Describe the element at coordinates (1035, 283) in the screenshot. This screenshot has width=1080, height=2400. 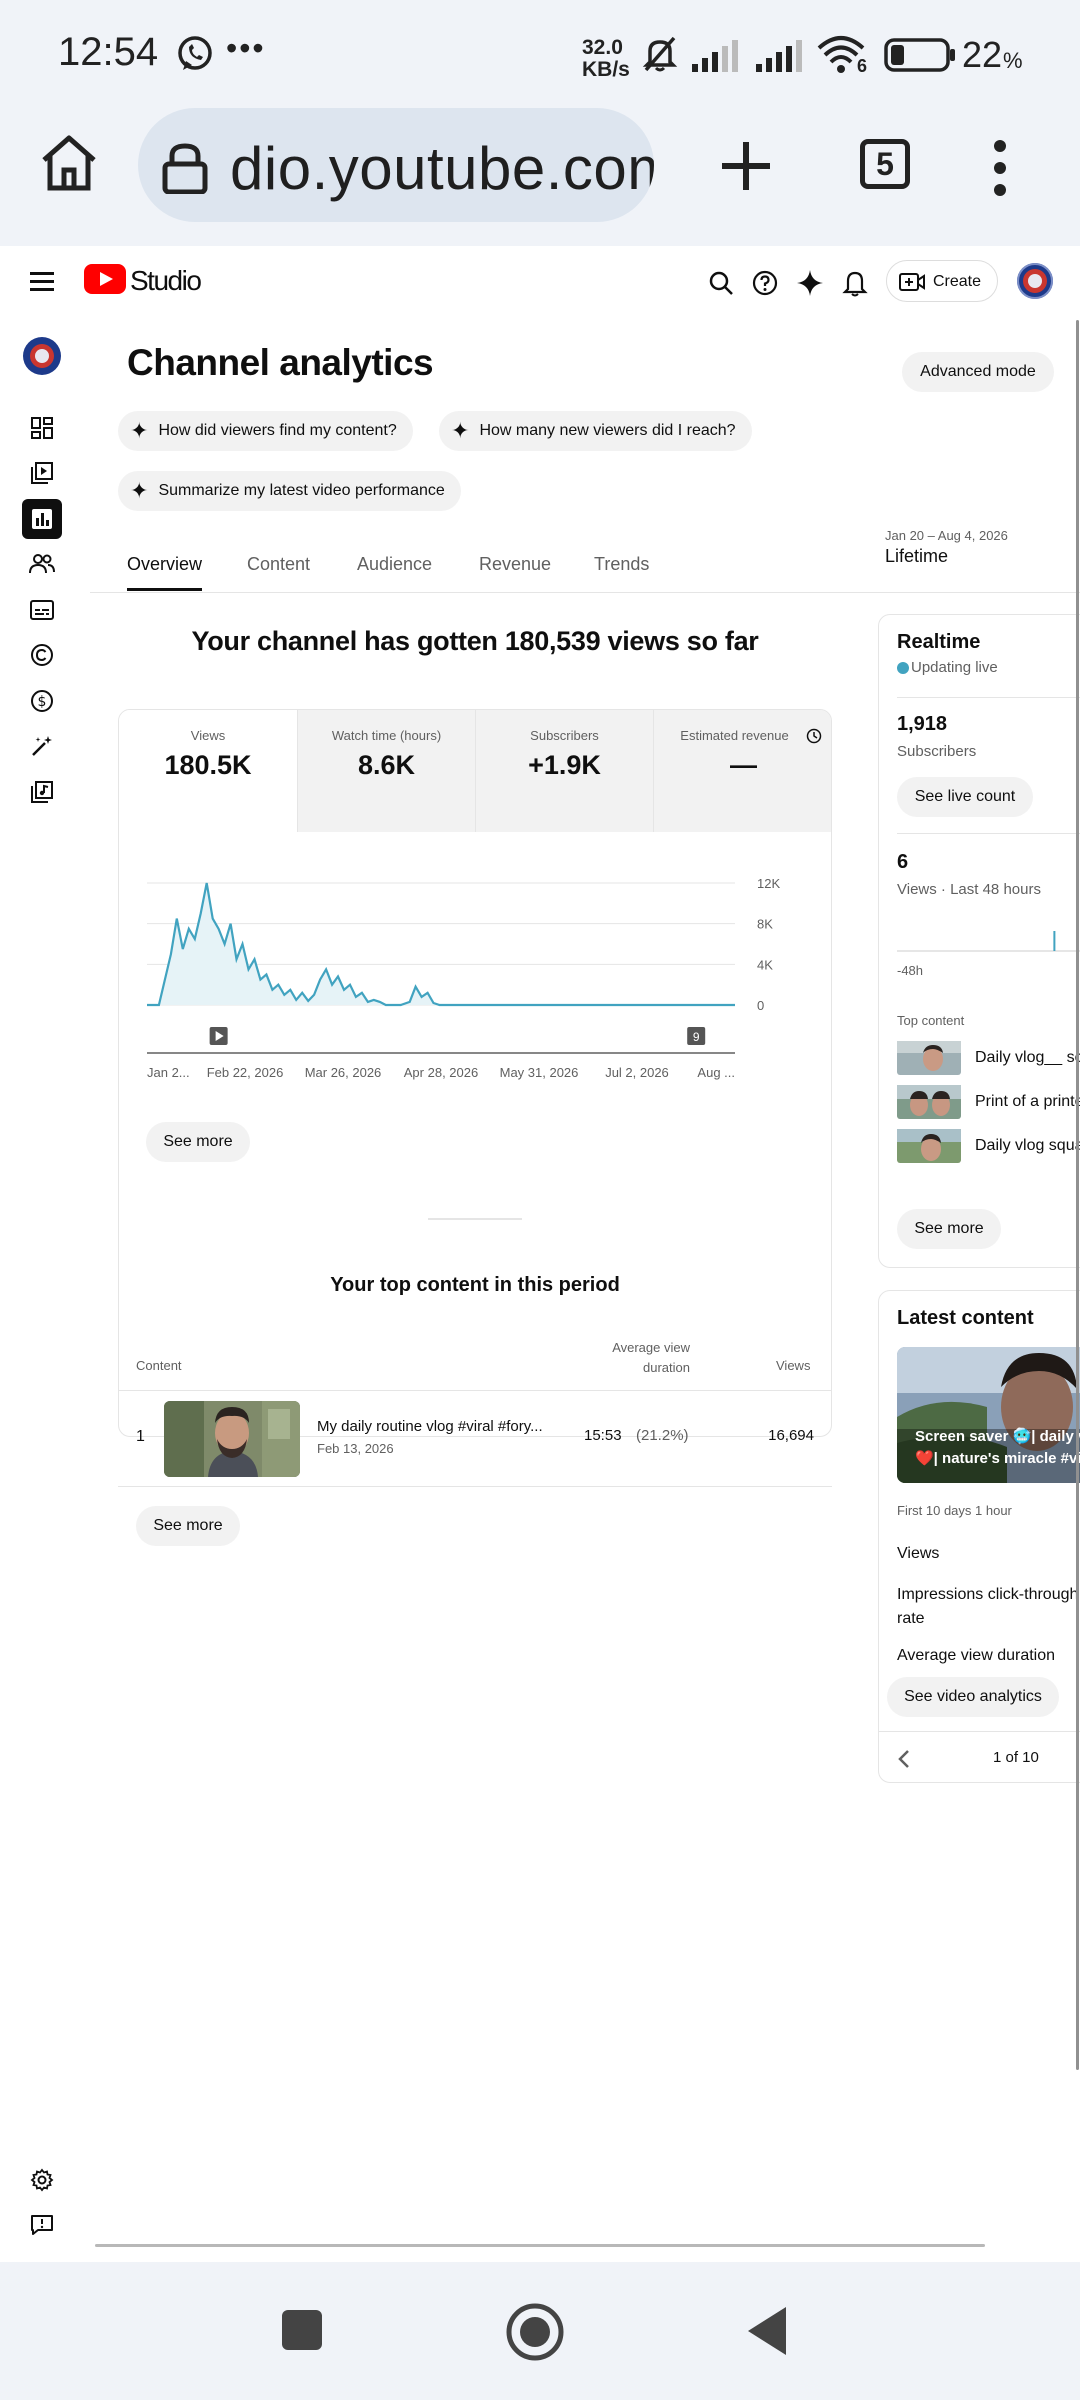
I see `account-avatar` at that location.